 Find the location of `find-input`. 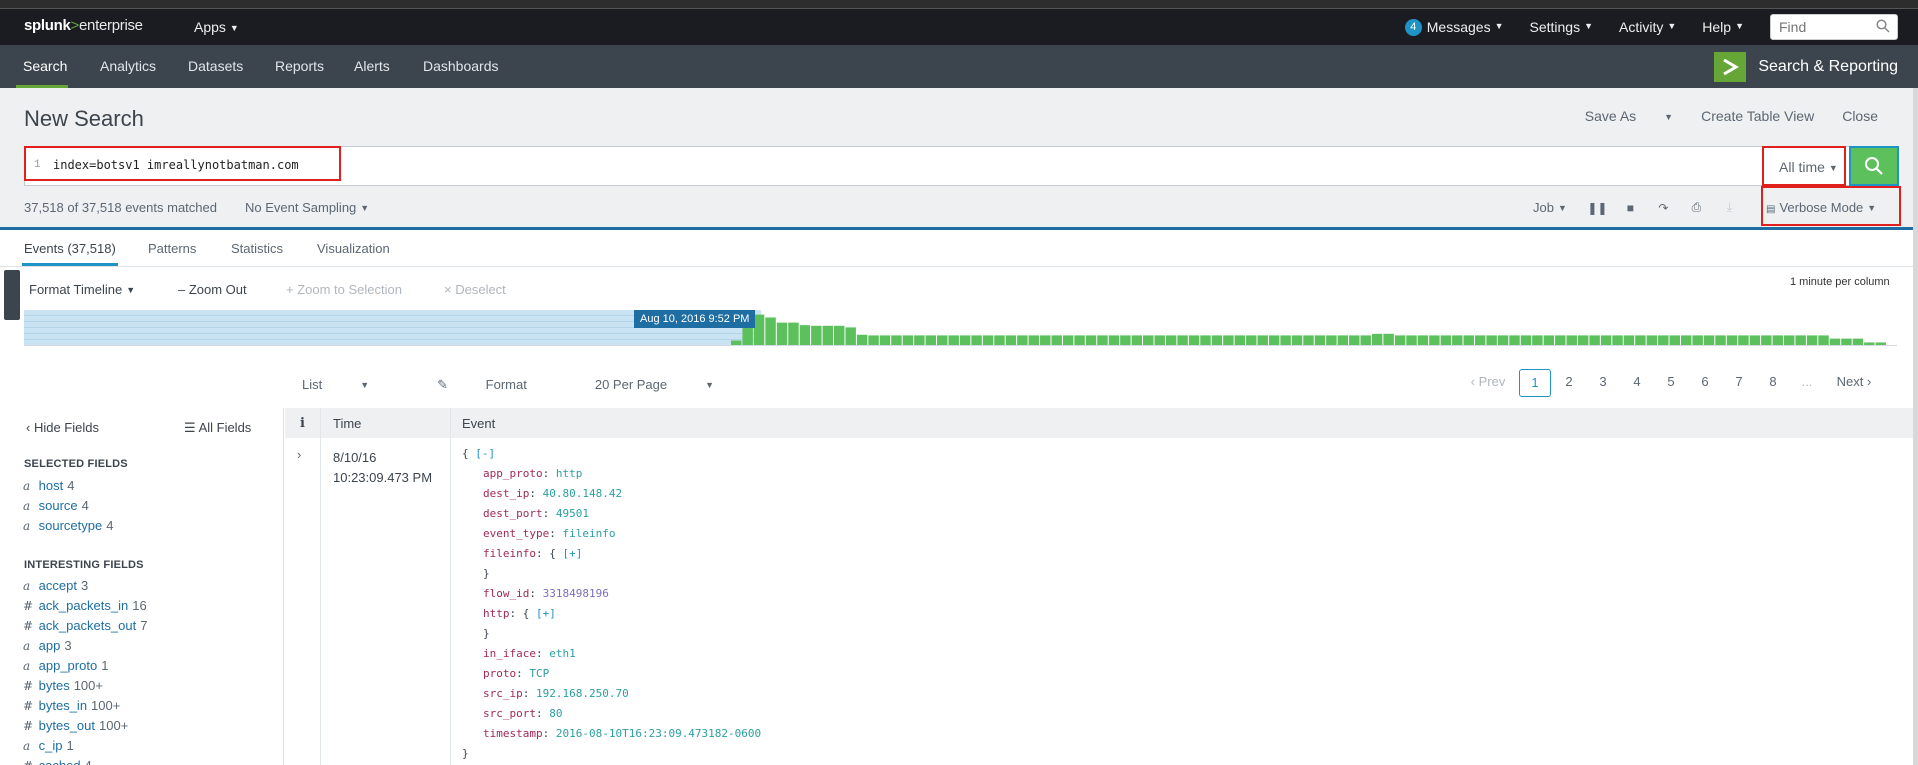

find-input is located at coordinates (1821, 27).